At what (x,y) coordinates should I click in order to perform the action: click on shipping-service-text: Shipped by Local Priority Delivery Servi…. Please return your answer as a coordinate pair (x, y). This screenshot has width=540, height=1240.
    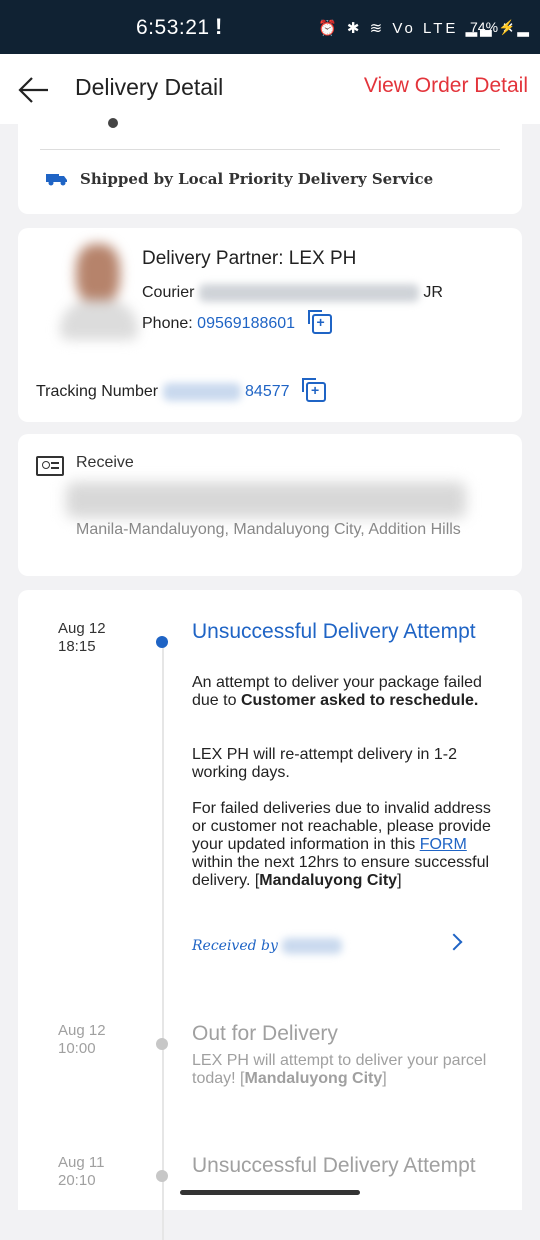
    Looking at the image, I should click on (257, 179).